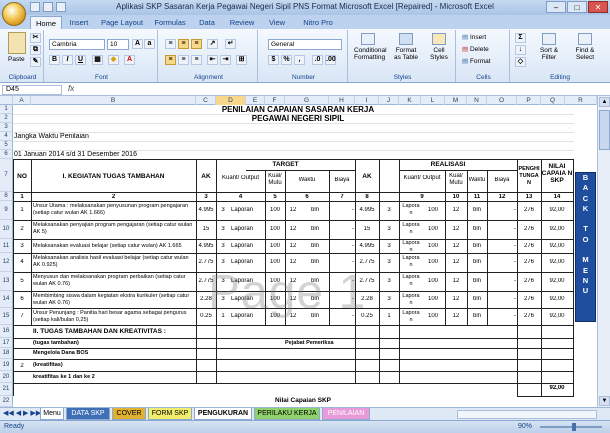 The width and height of the screenshot is (610, 433). Describe the element at coordinates (32, 90) in the screenshot. I see `name-box: D45` at that location.